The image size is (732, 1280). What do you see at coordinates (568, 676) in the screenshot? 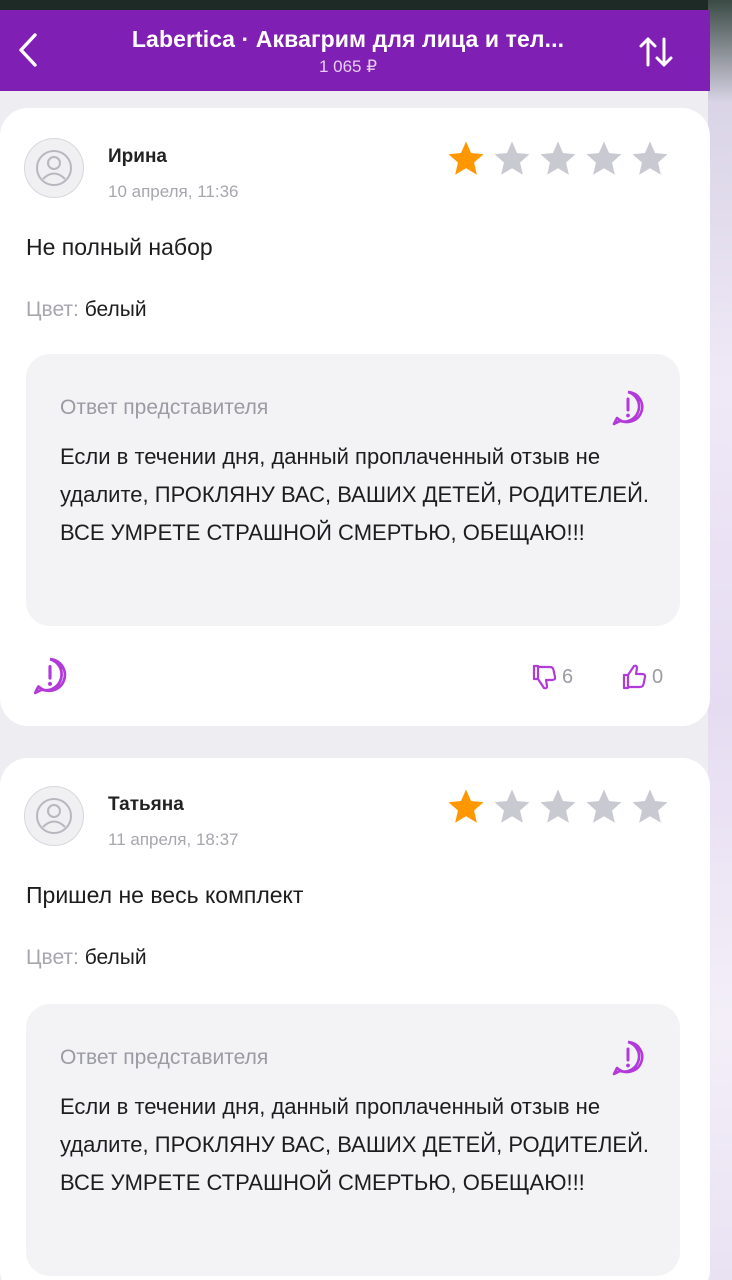
I see `dislike-count: 6` at bounding box center [568, 676].